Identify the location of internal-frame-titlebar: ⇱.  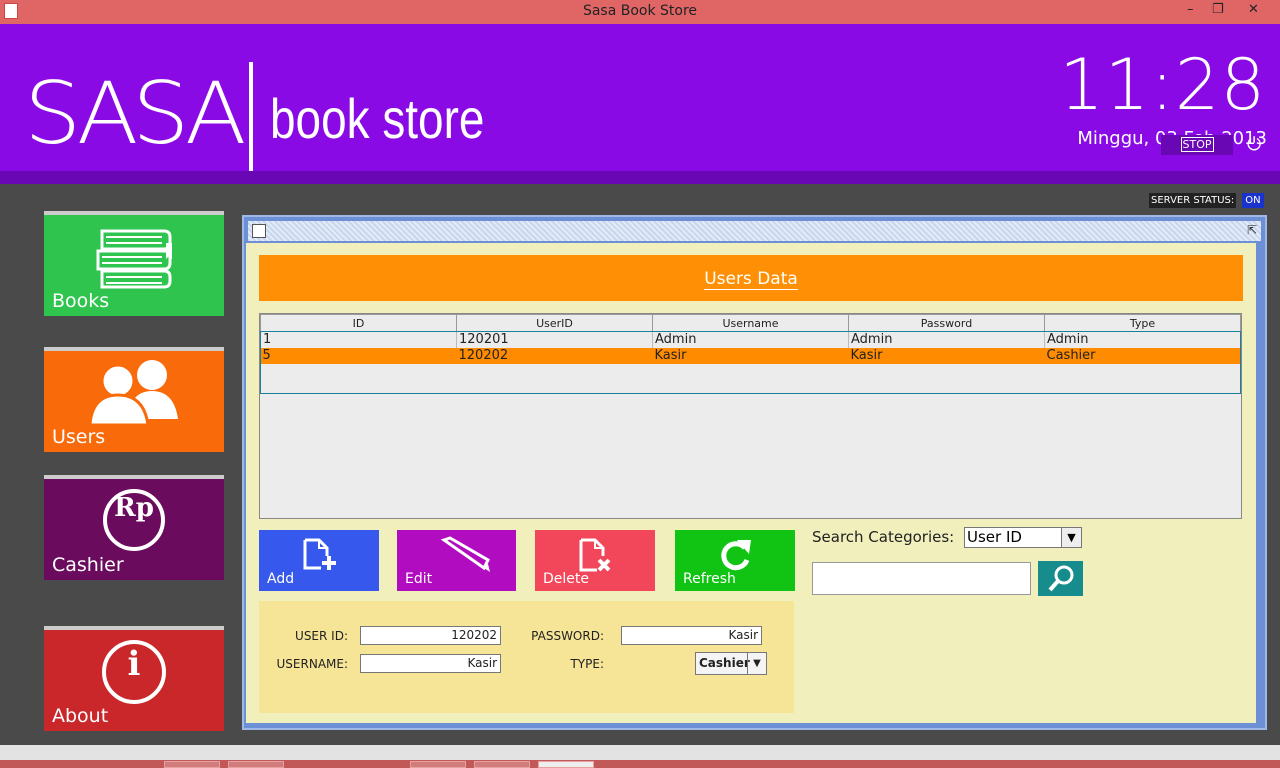
(754, 231).